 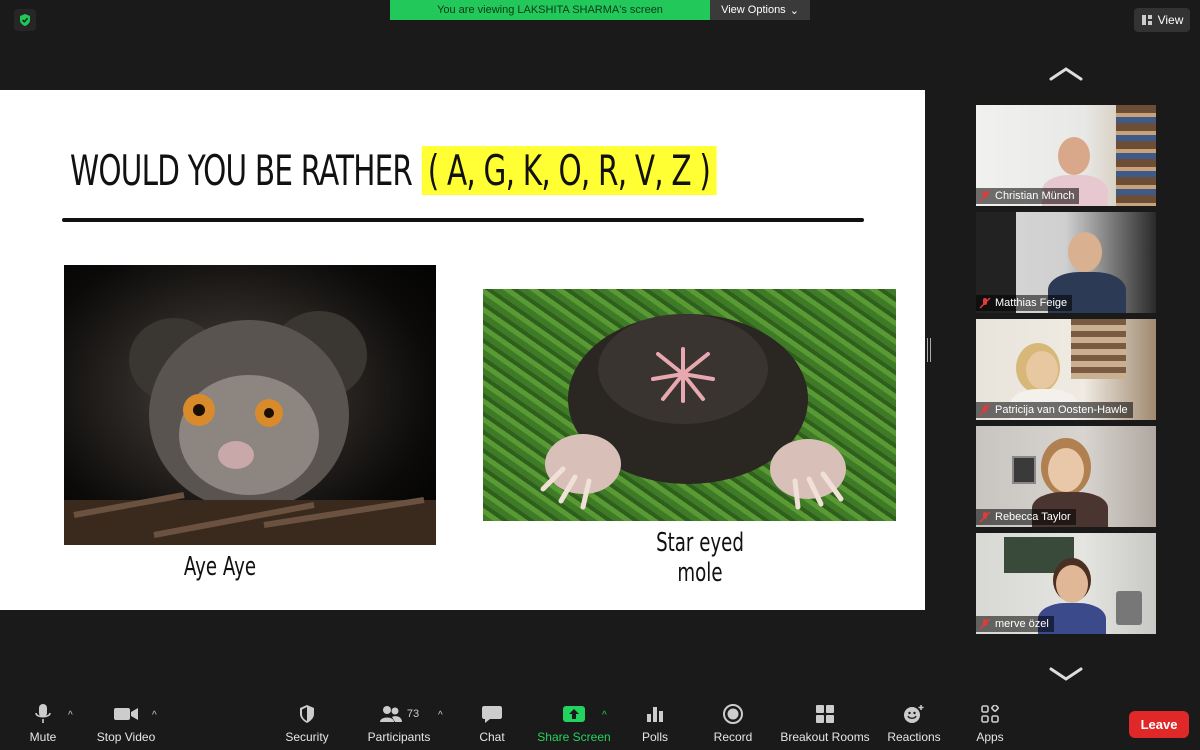 What do you see at coordinates (70, 715) in the screenshot?
I see `audio-options-caret-icon: ^` at bounding box center [70, 715].